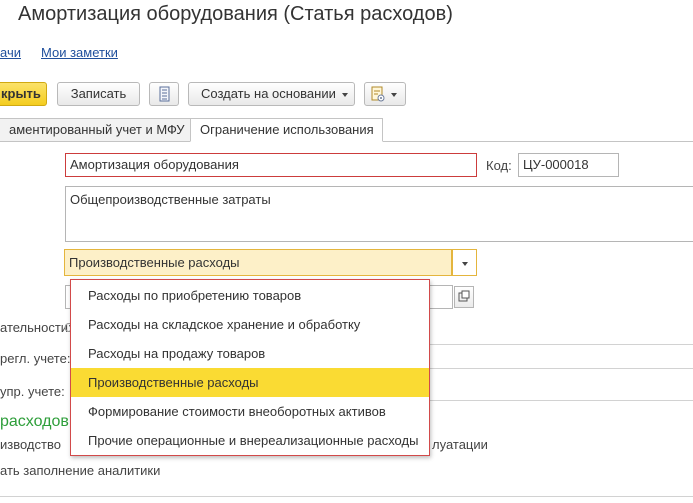 Image resolution: width=693 pixels, height=503 pixels. Describe the element at coordinates (30, 444) in the screenshot. I see `production-option-label: изводство` at that location.